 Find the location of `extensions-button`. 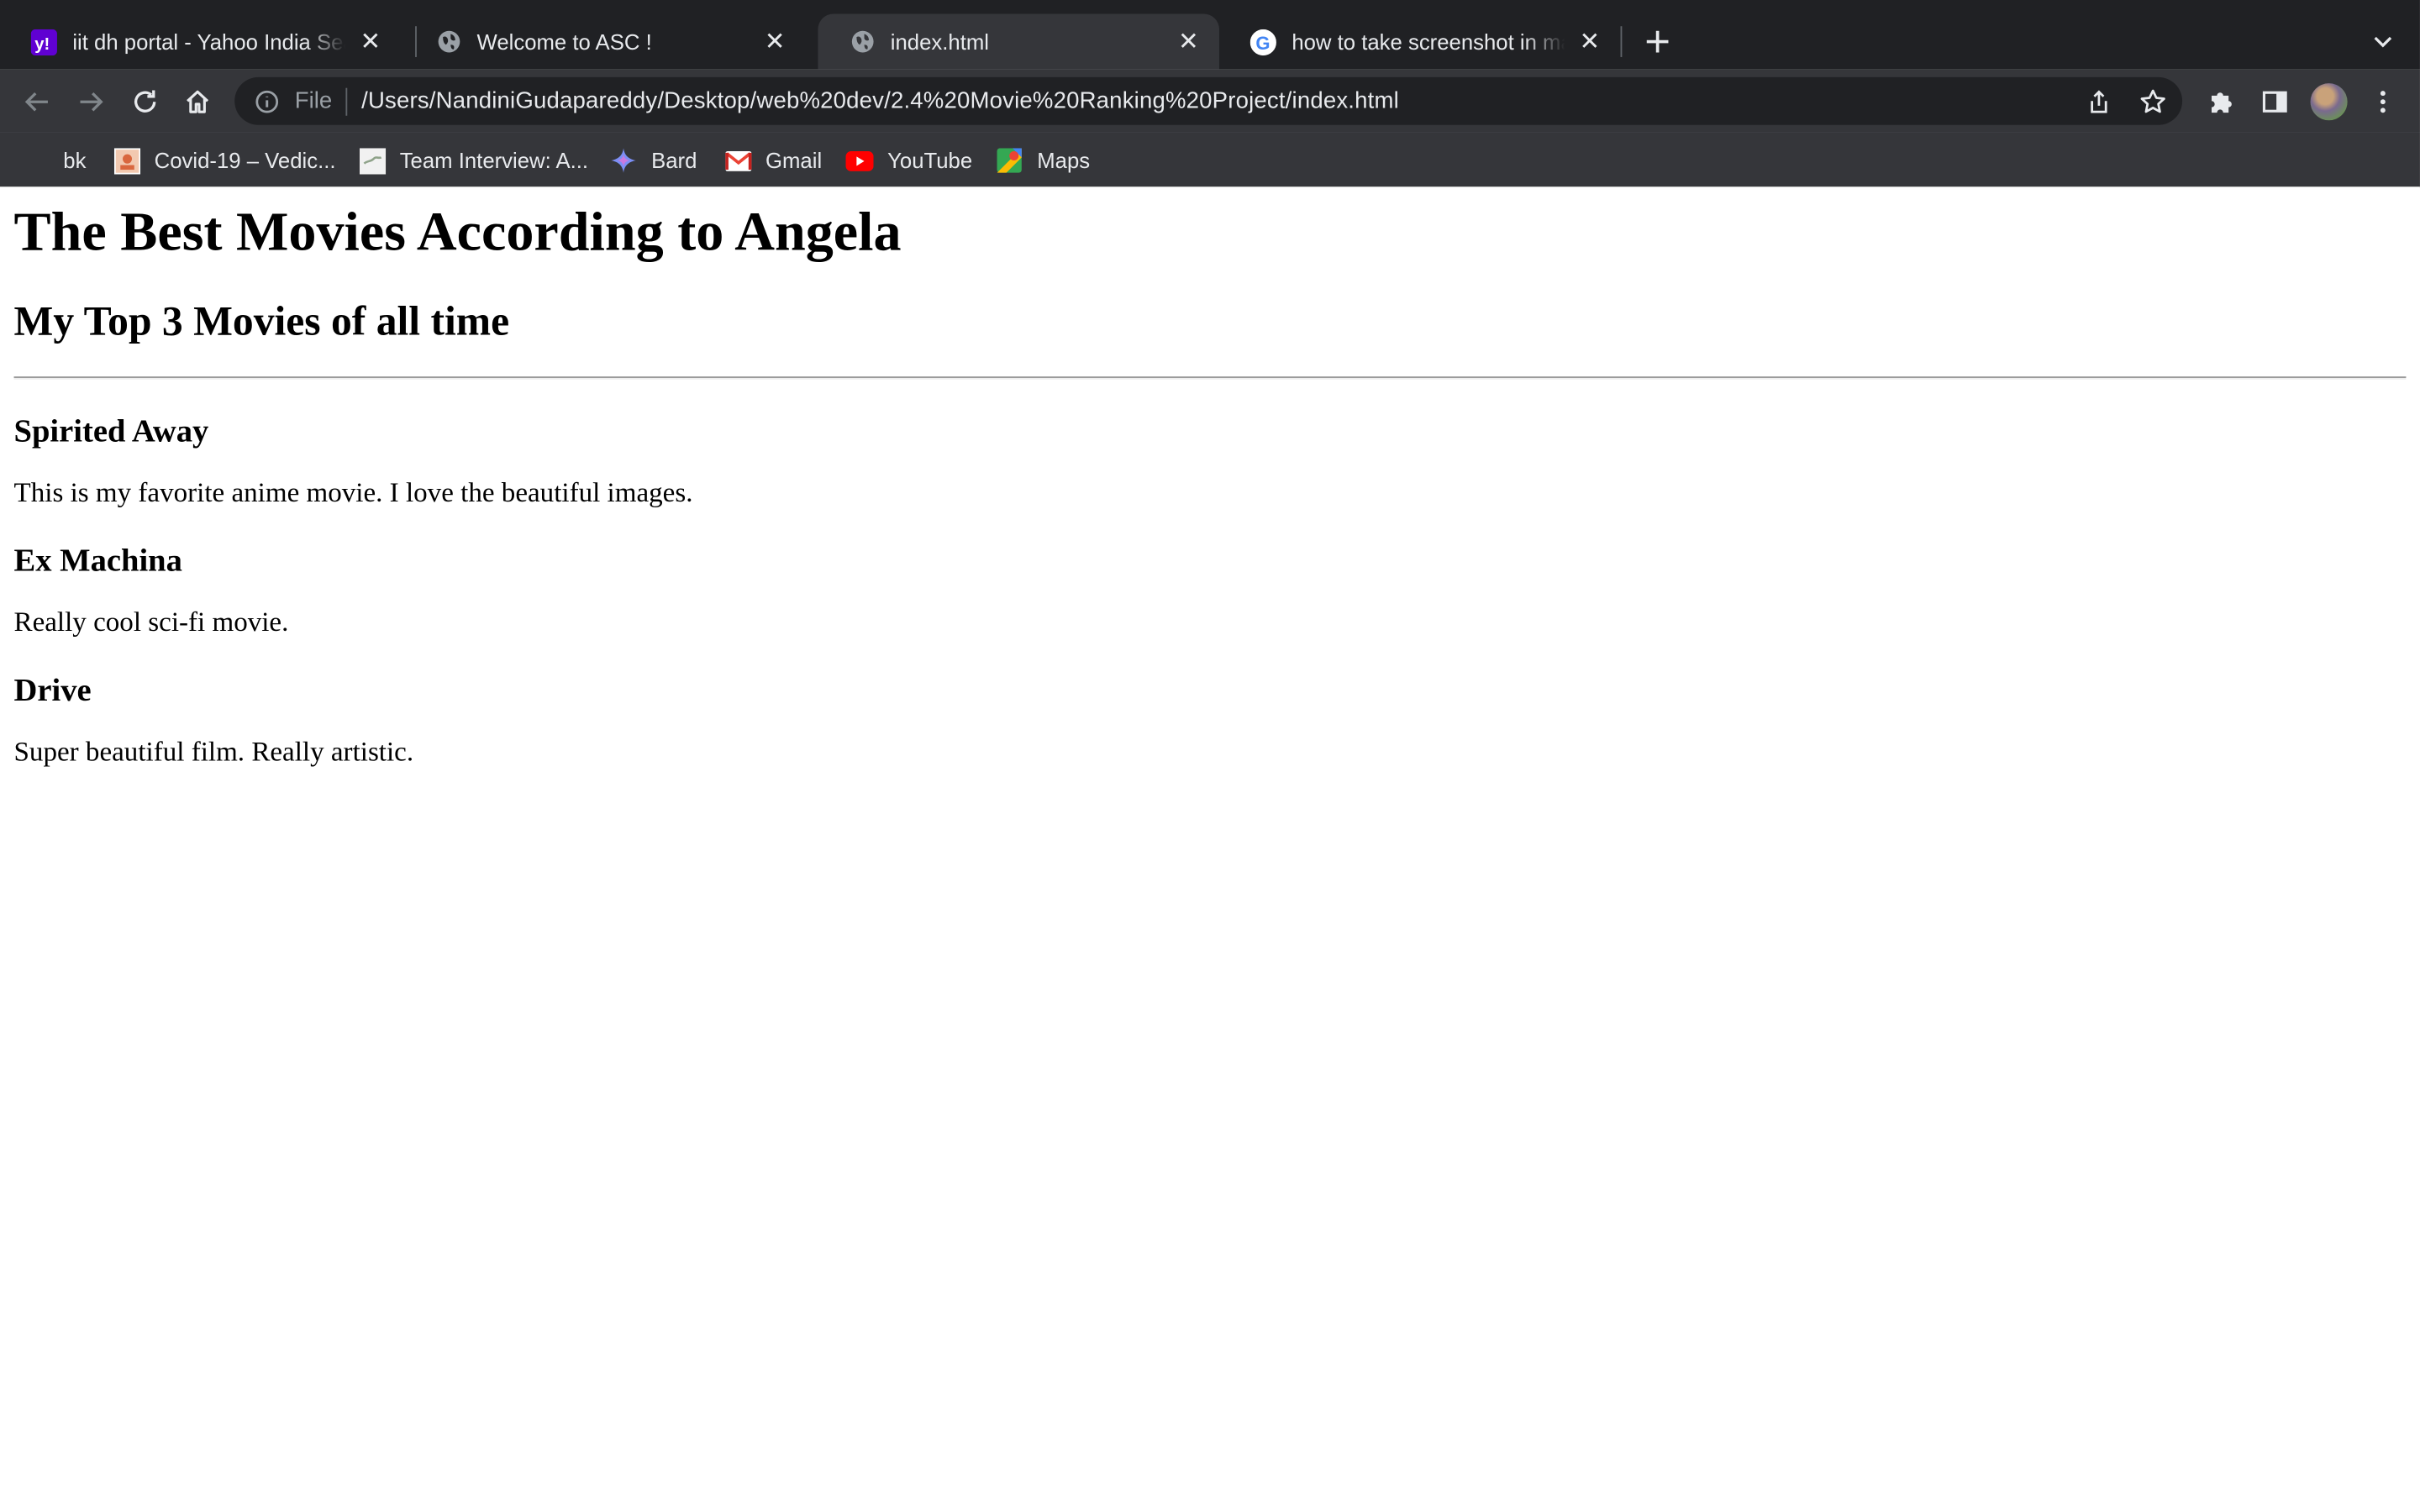

extensions-button is located at coordinates (2221, 101).